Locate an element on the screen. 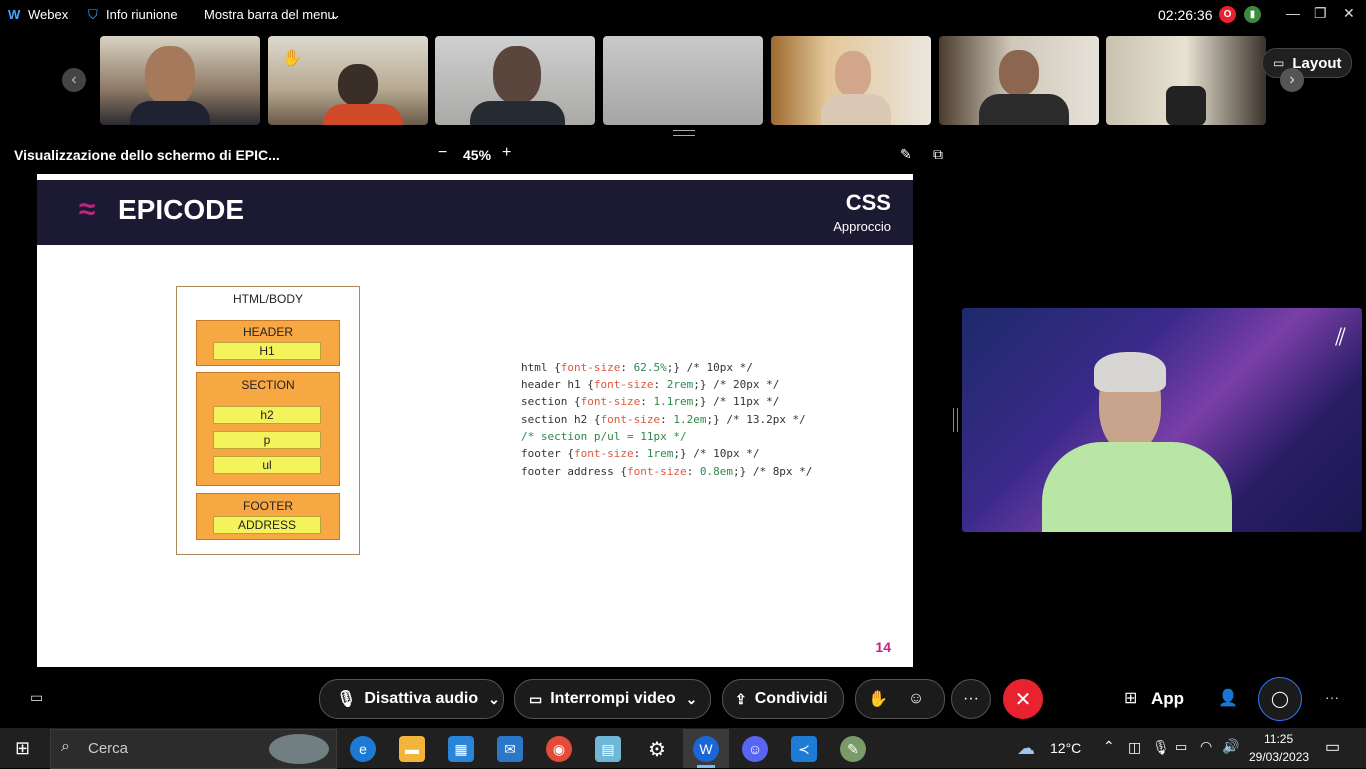  chevron-up-icon: ⌃ is located at coordinates (1109, 746).